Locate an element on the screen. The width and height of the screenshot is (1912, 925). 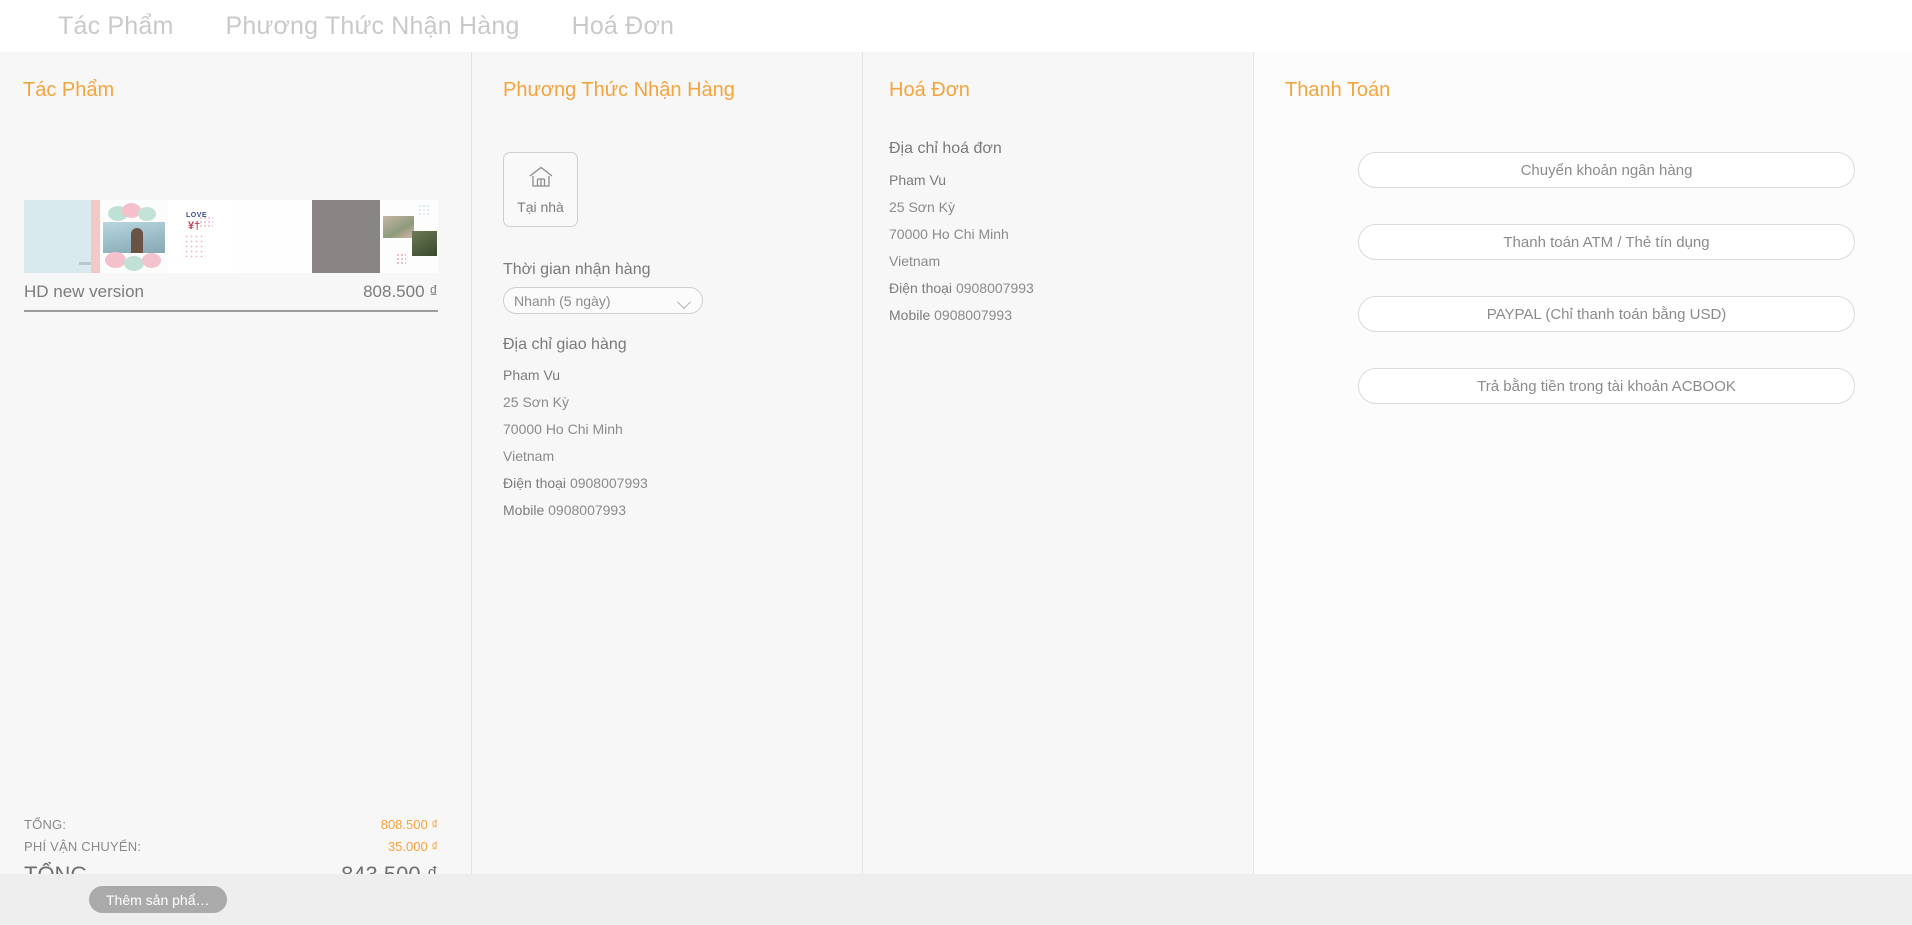
billing-phone-row: Điện thoại 0908007993 is located at coordinates (961, 288).